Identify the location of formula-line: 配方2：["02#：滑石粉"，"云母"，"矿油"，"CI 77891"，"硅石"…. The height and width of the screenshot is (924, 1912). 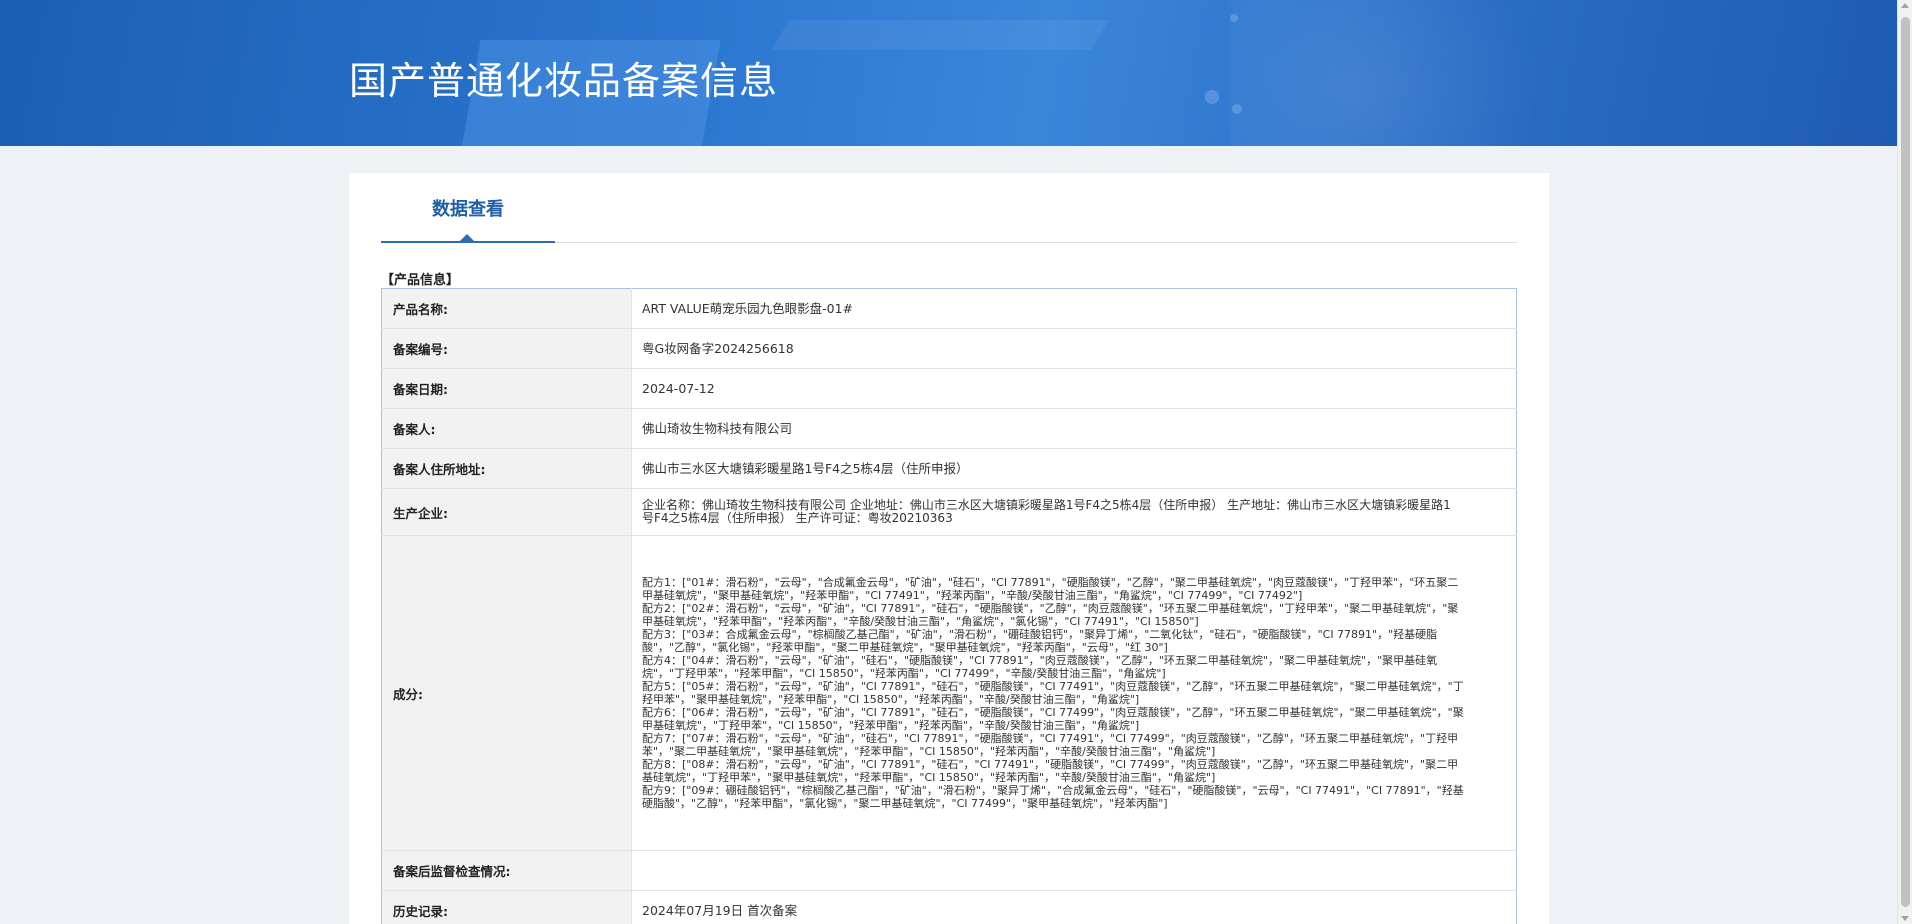
(1050, 615).